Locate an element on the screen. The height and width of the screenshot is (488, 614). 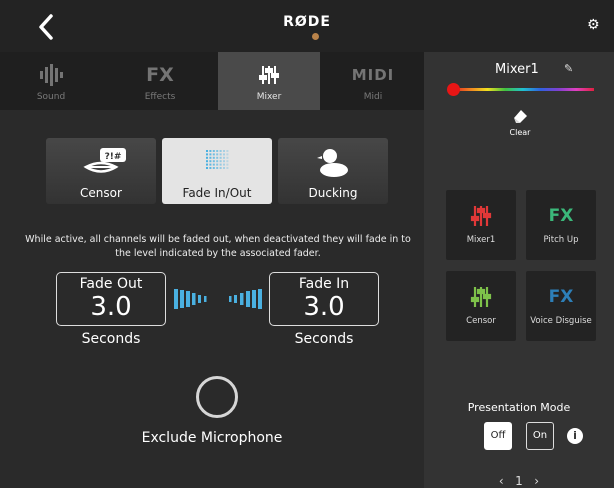
fade-bars-icon is located at coordinates (218, 299).